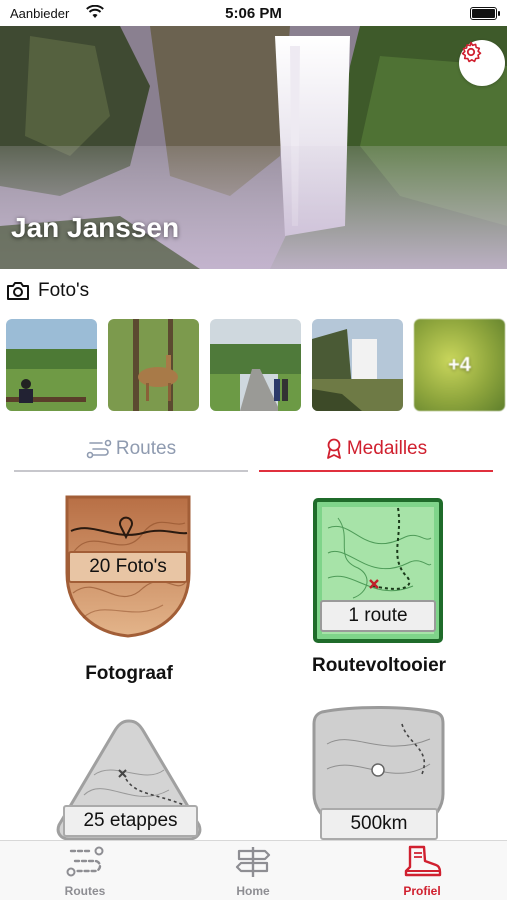  What do you see at coordinates (95, 227) in the screenshot?
I see `profile-name: Jan Janssen` at bounding box center [95, 227].